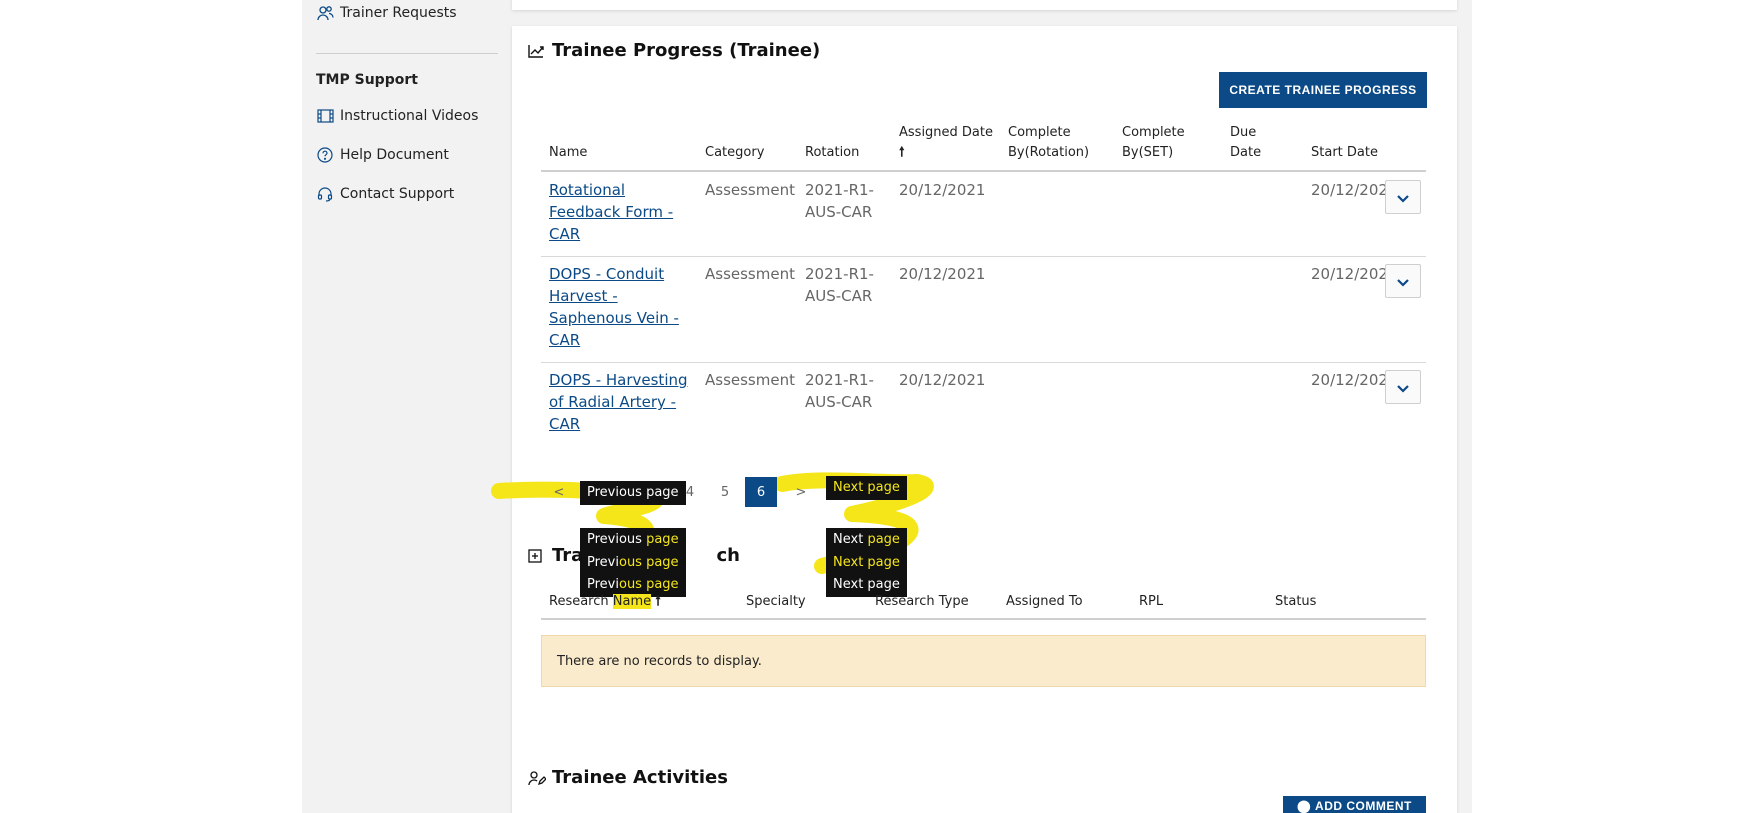  I want to click on sidebar-item-label: Help Document, so click(394, 155).